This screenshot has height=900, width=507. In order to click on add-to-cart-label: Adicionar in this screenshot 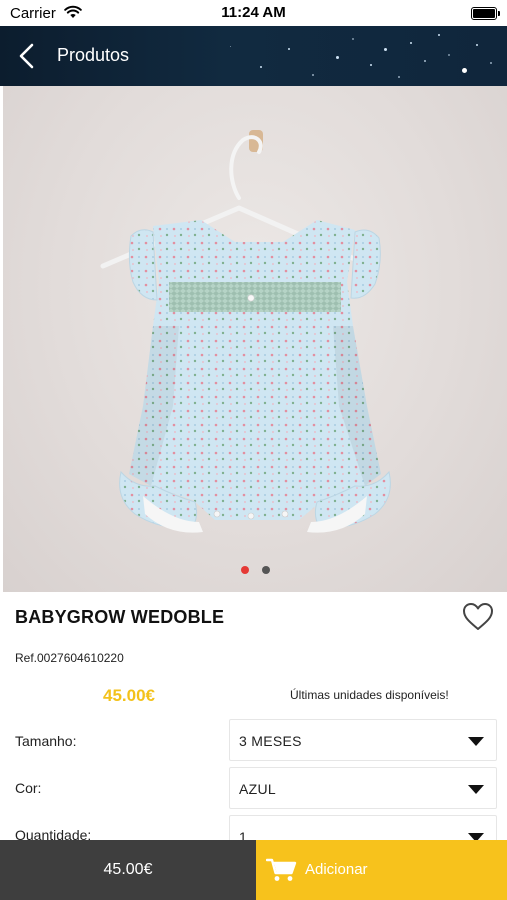, I will do `click(336, 869)`.